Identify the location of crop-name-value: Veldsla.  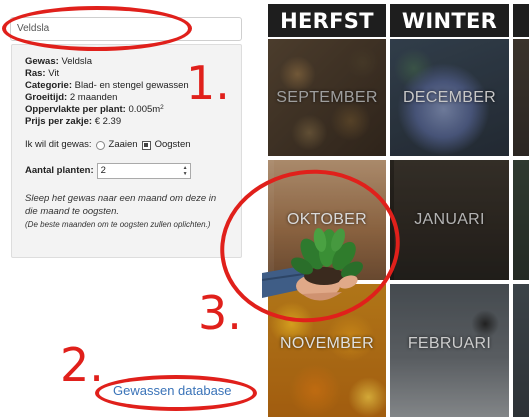
(77, 61).